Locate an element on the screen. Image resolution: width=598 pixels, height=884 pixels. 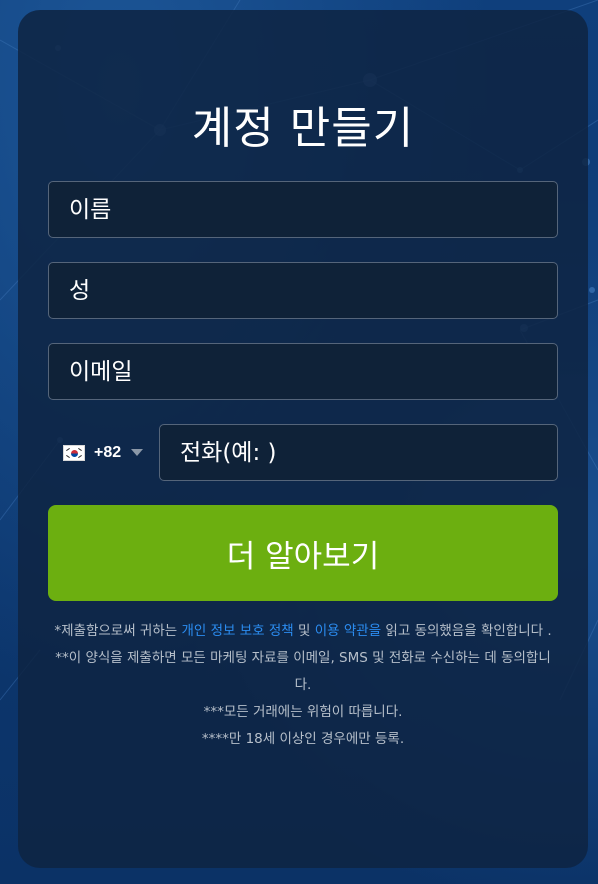
country-code-label: +82 is located at coordinates (108, 452).